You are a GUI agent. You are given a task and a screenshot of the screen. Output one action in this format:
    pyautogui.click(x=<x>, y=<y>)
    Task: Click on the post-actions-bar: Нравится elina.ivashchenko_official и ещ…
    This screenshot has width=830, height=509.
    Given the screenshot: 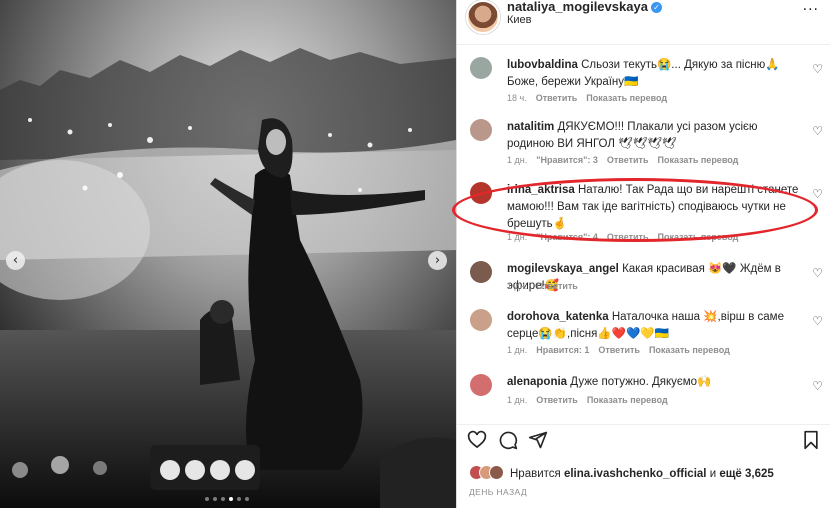 What is the action you would take?
    pyautogui.click(x=643, y=466)
    